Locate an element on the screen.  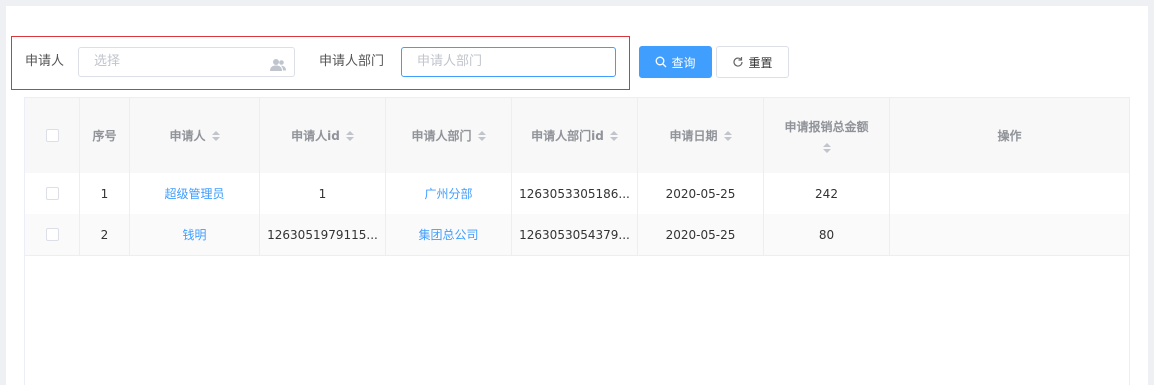
applicant-link: 钱明 is located at coordinates (194, 234).